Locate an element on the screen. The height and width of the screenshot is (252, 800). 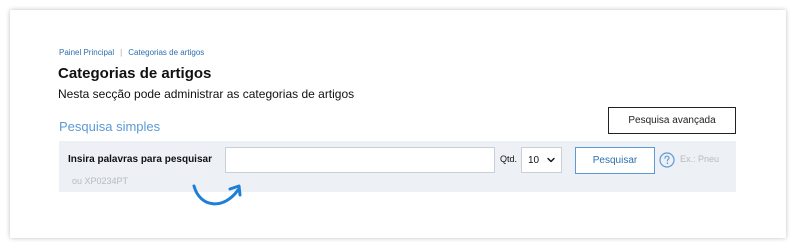
simple-search-title: Pesquisa simples is located at coordinates (110, 126).